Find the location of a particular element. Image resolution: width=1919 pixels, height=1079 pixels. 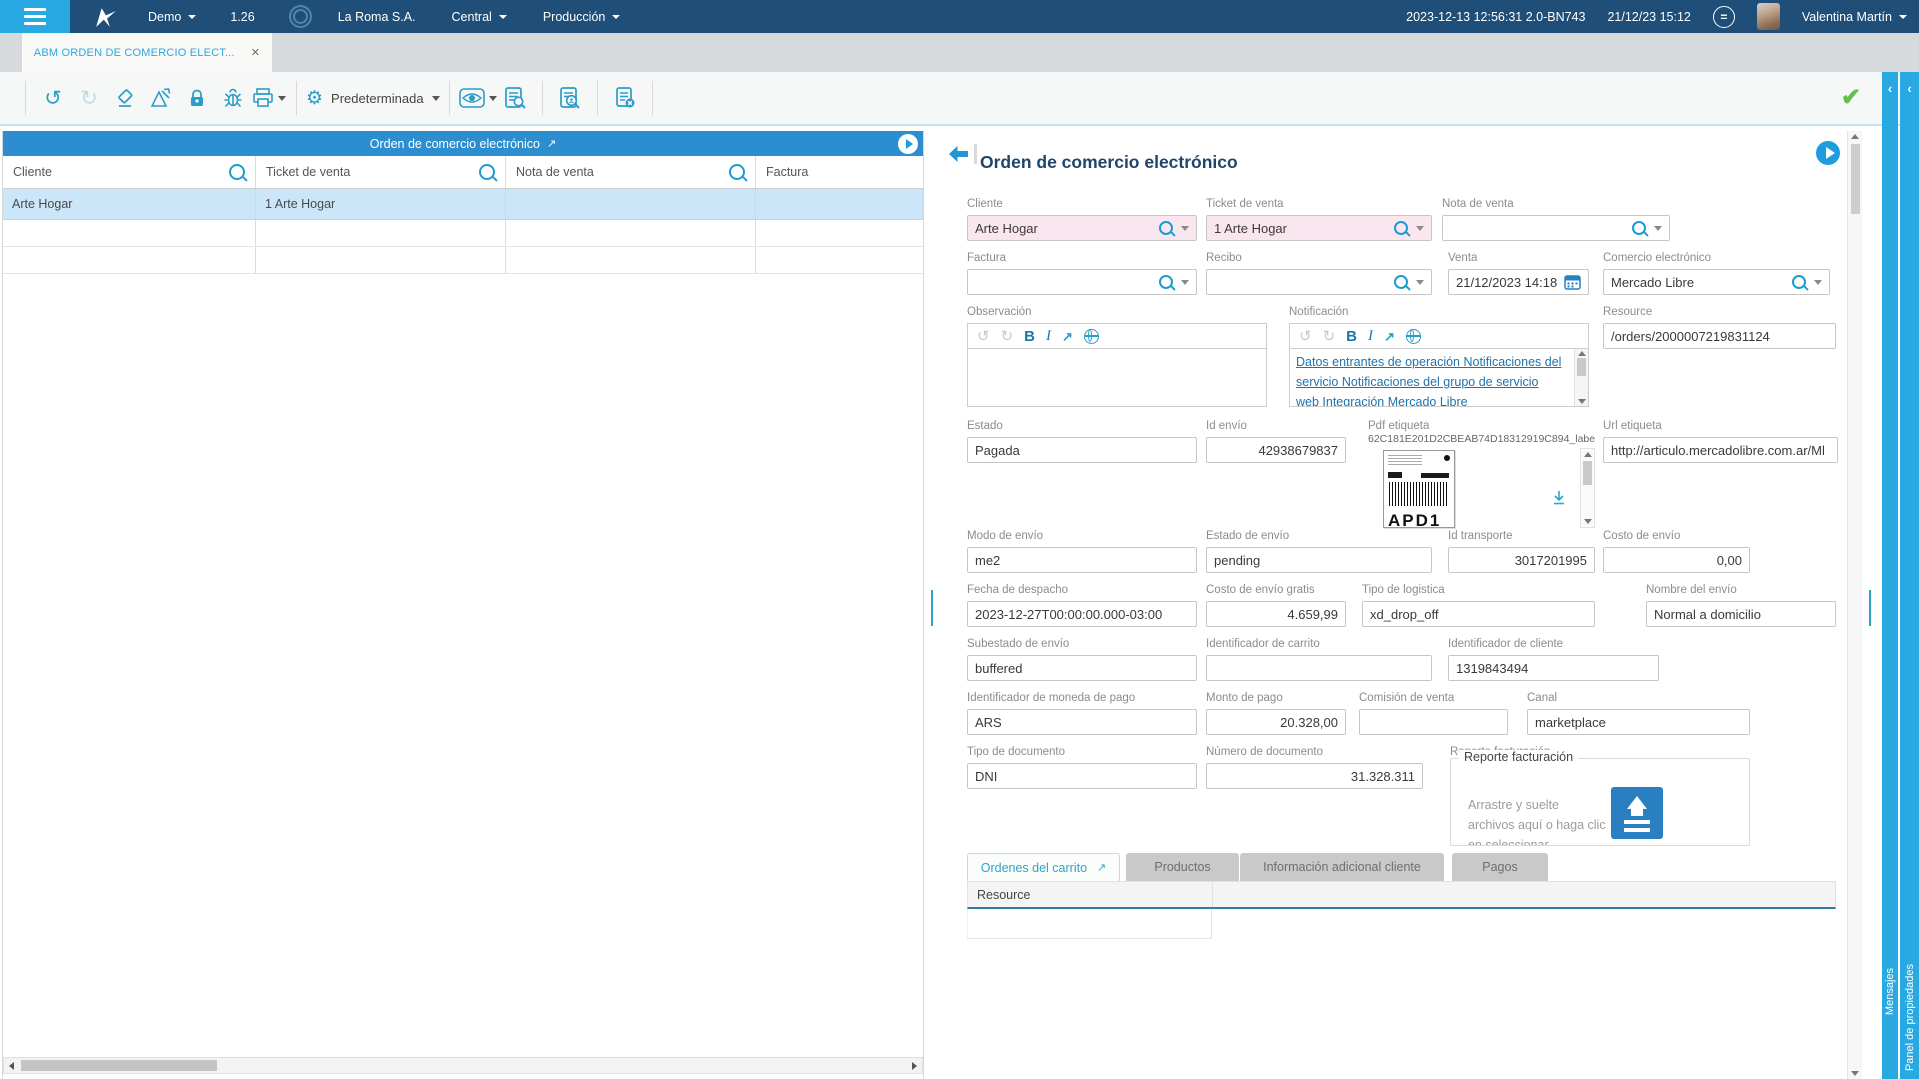

tab-ordenes-del-carrito: Ordenes del carrito ↗ is located at coordinates (1043, 867).